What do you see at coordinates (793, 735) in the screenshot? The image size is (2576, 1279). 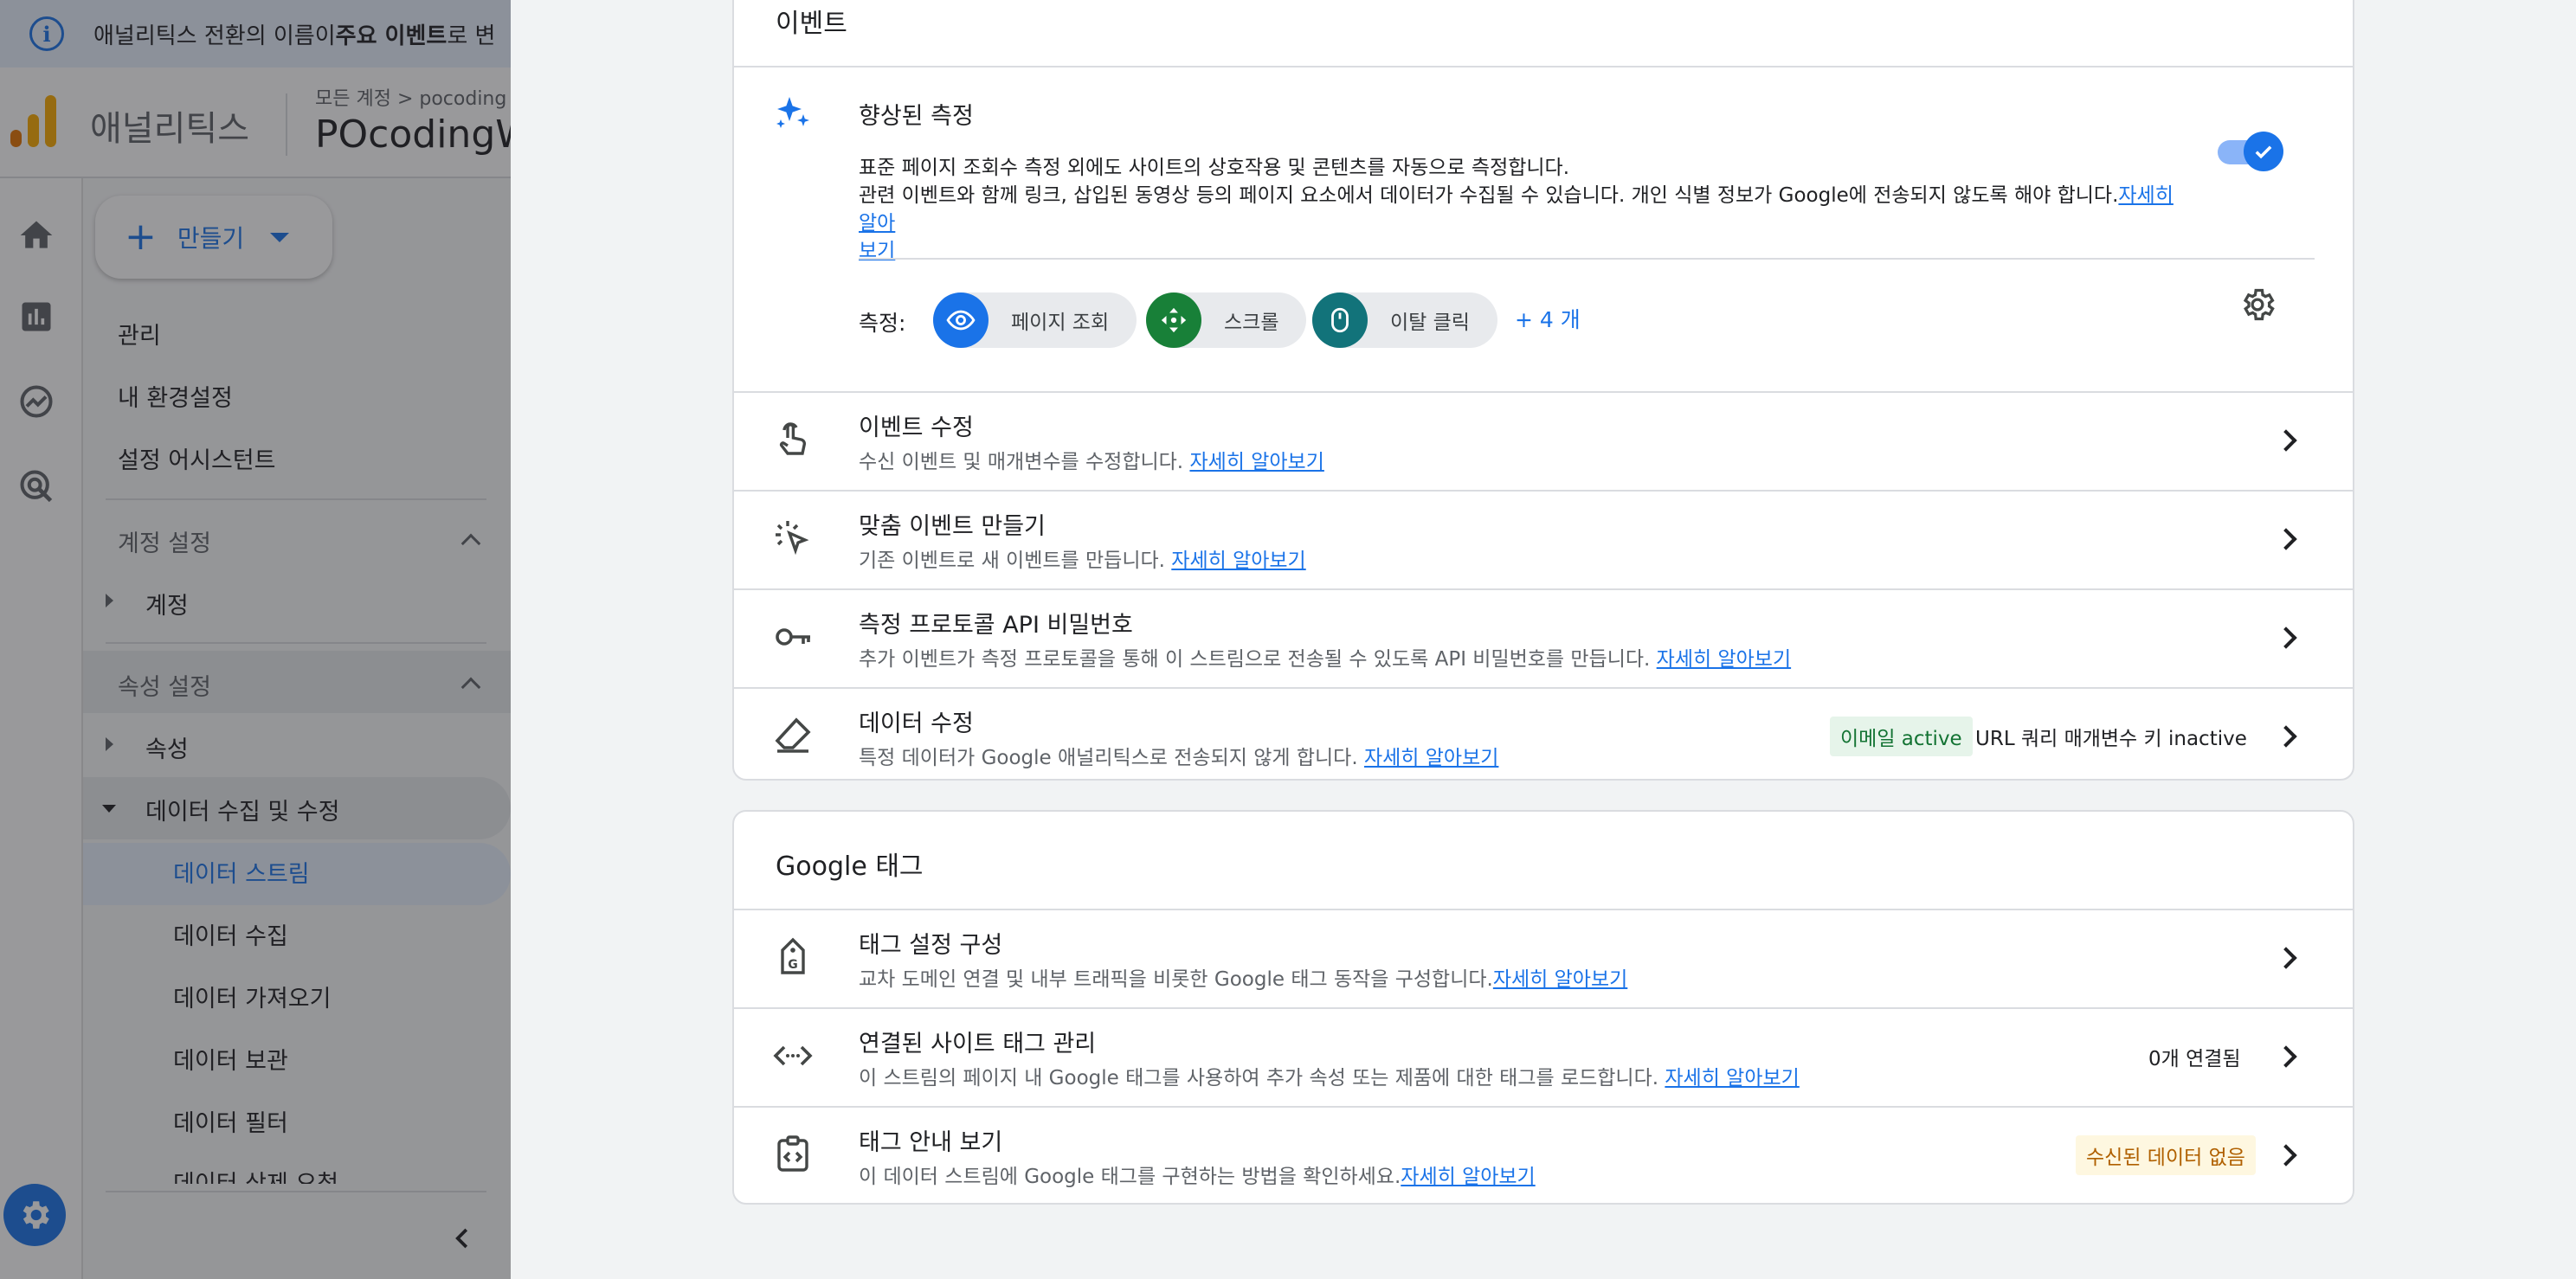 I see `eraser-icon` at bounding box center [793, 735].